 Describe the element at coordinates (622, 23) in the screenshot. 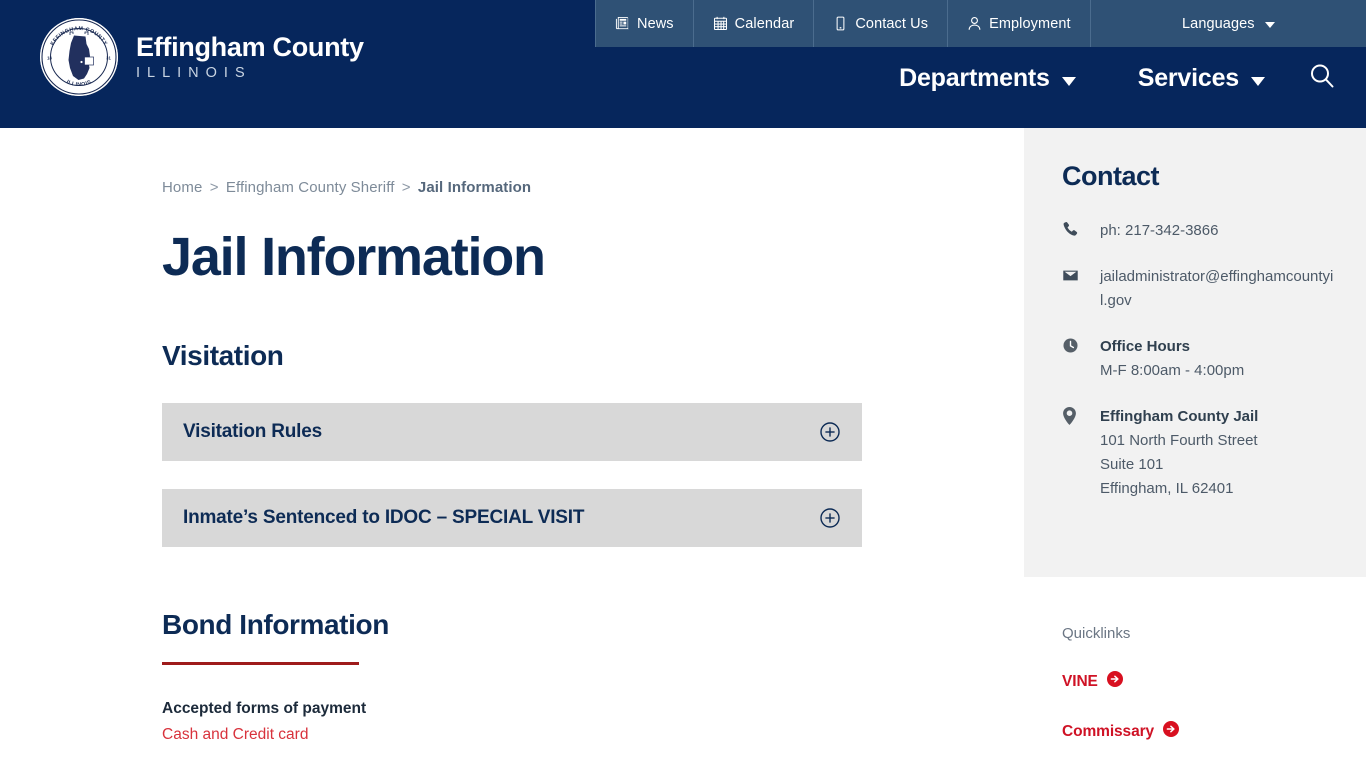

I see `newspaper-icon` at that location.